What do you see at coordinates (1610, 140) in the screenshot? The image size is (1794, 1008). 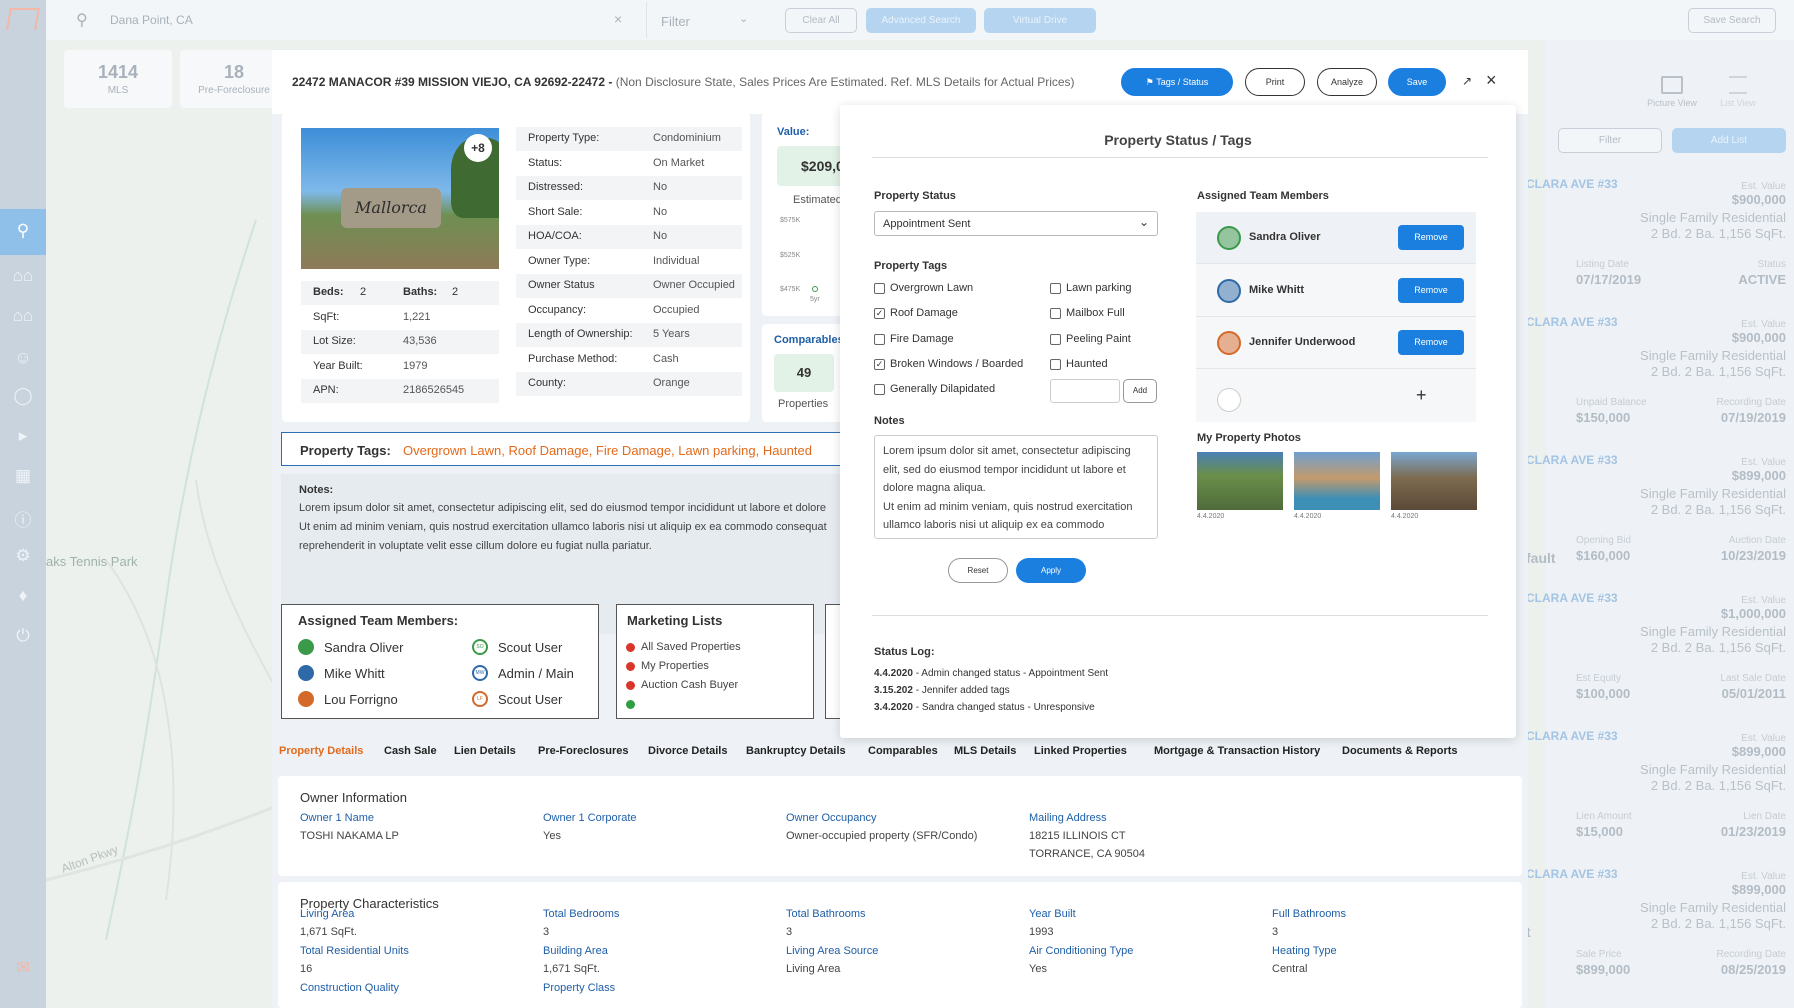 I see `right-filter-button: Filter` at bounding box center [1610, 140].